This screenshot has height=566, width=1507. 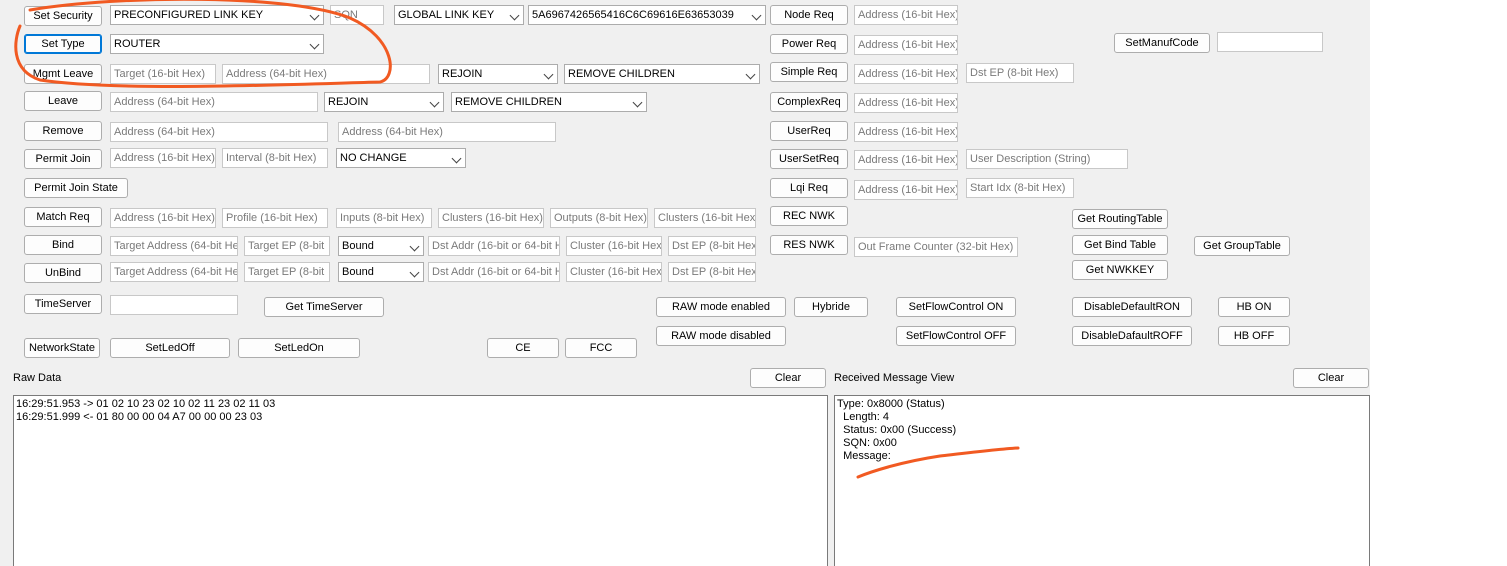 I want to click on security-key-type-select: PRECONFIGURED LINK KEY, so click(x=217, y=15).